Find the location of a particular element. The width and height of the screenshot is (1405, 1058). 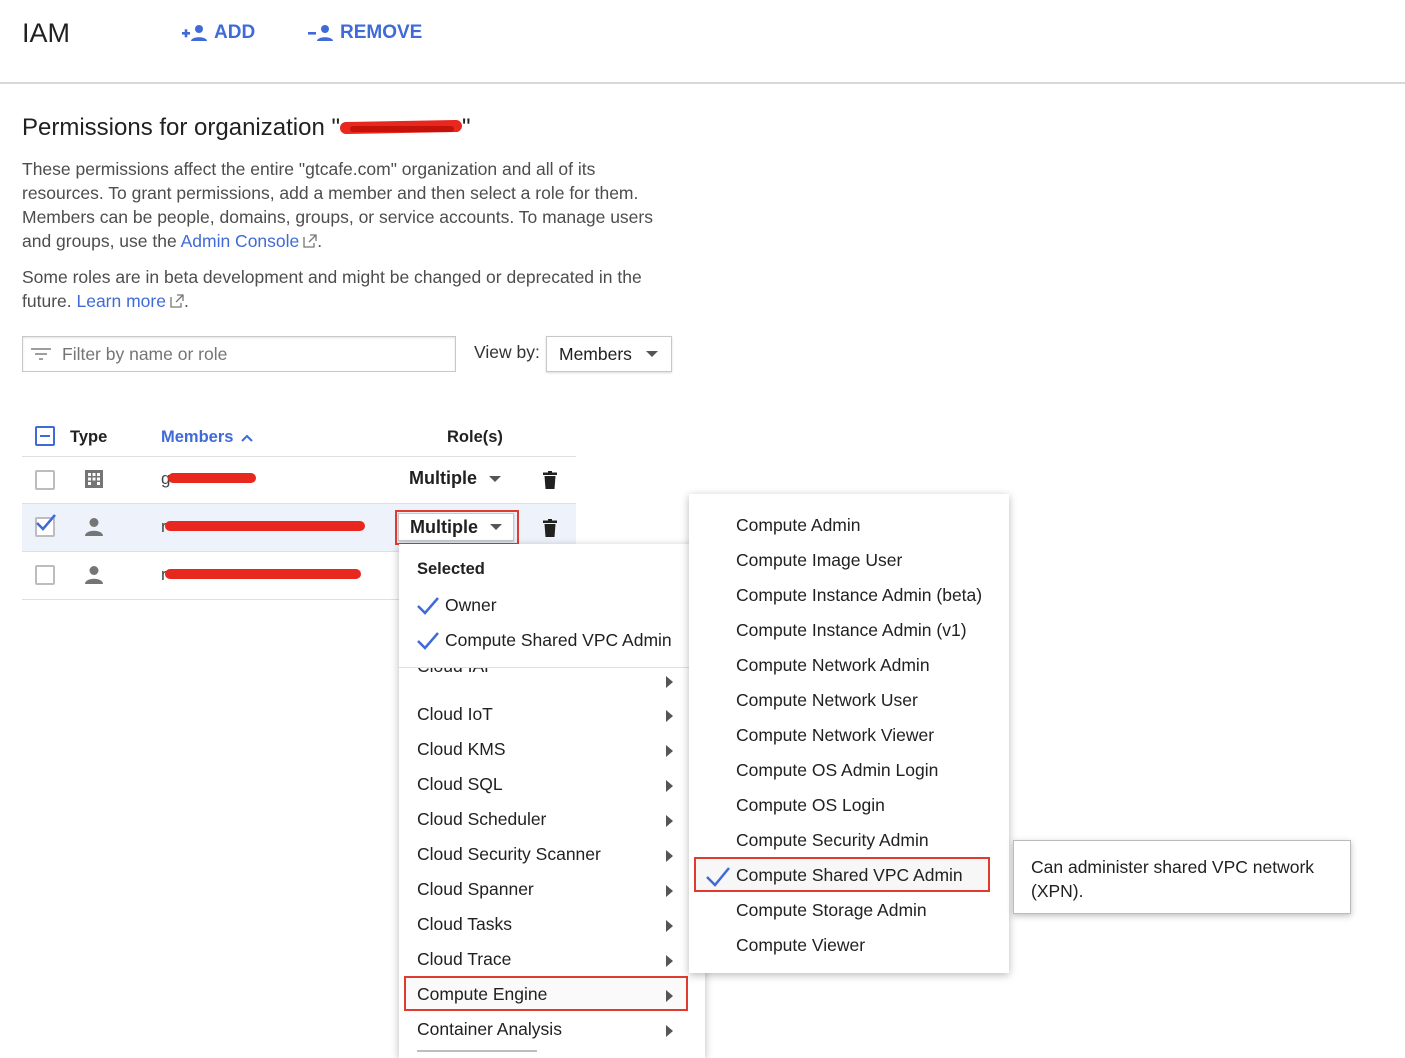

filter-input is located at coordinates (252, 354).